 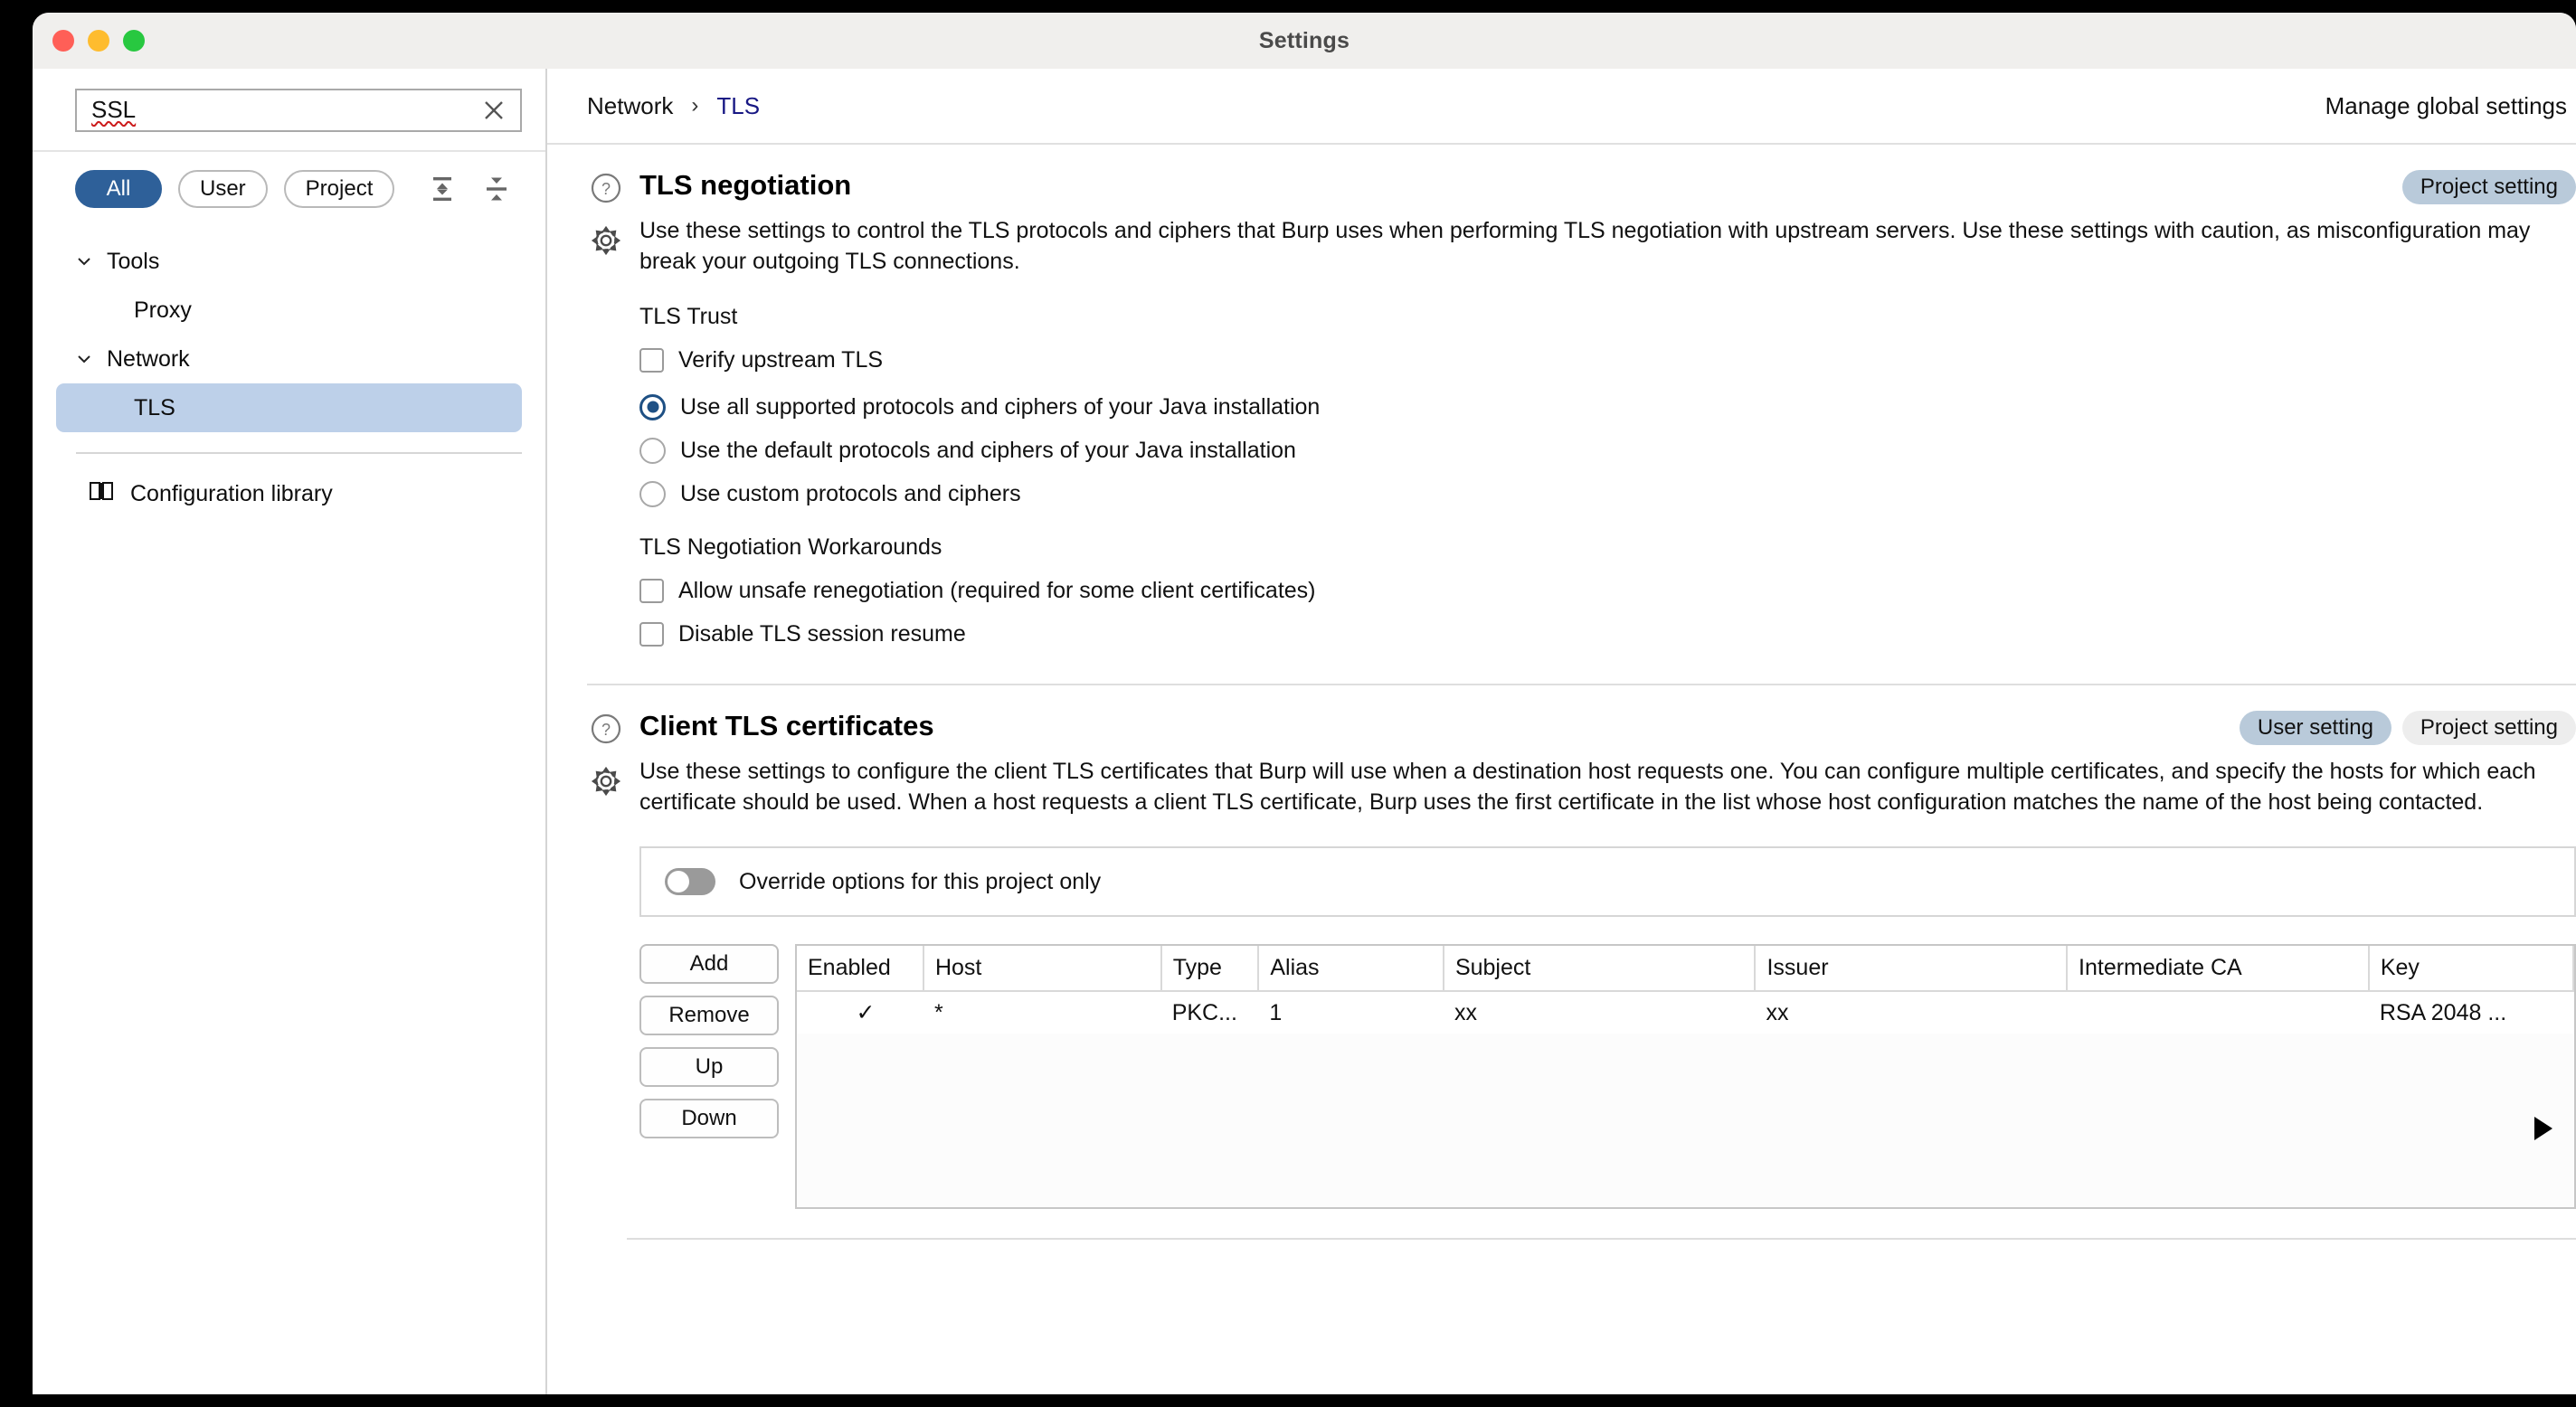 What do you see at coordinates (289, 407) in the screenshot?
I see `sidebar-item-tls: TLS` at bounding box center [289, 407].